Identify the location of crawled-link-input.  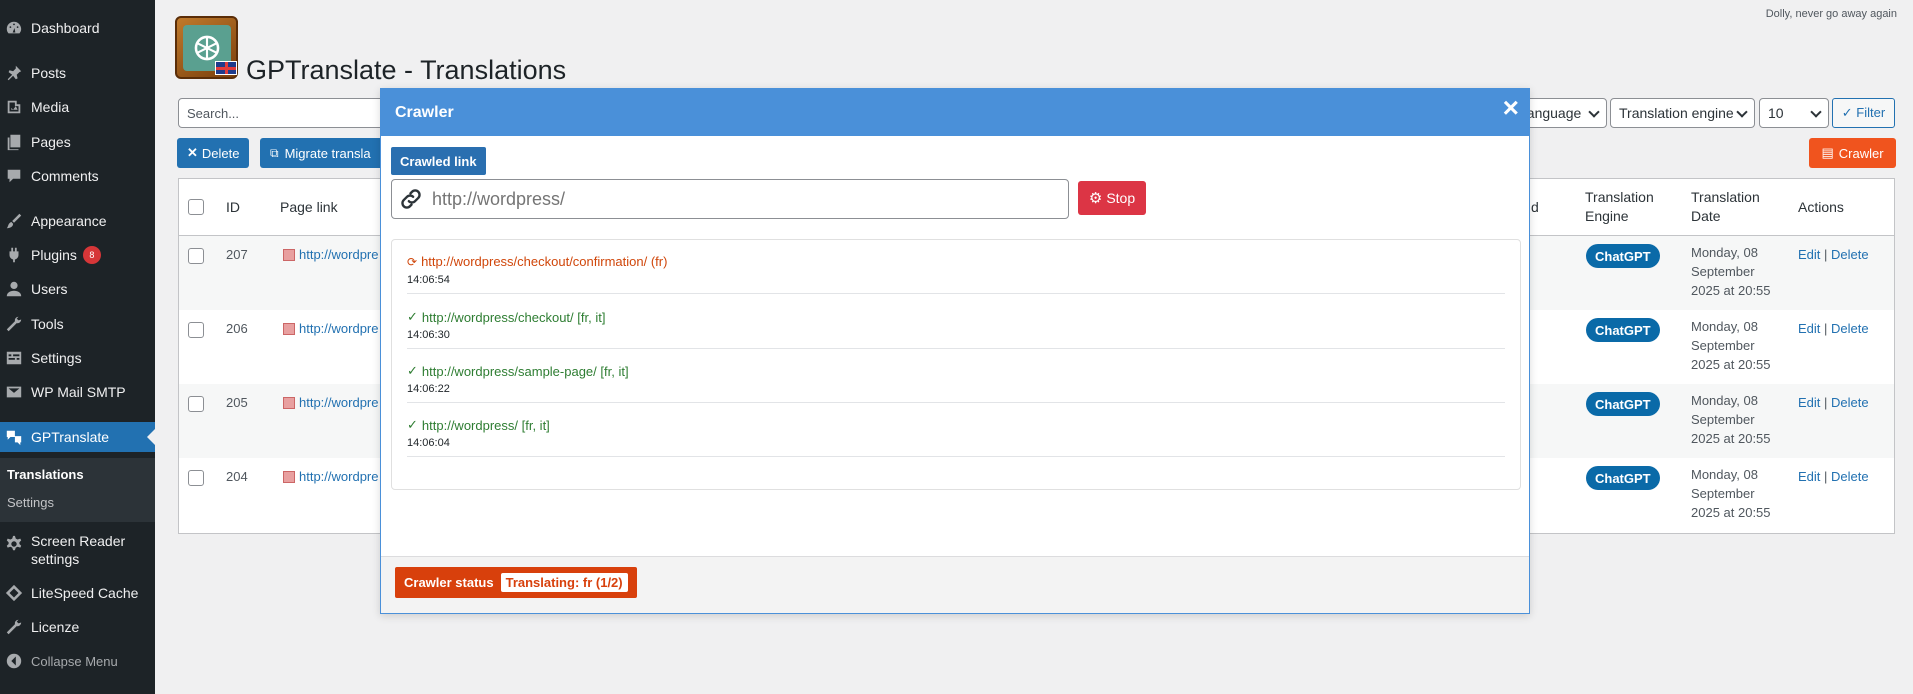
(742, 199).